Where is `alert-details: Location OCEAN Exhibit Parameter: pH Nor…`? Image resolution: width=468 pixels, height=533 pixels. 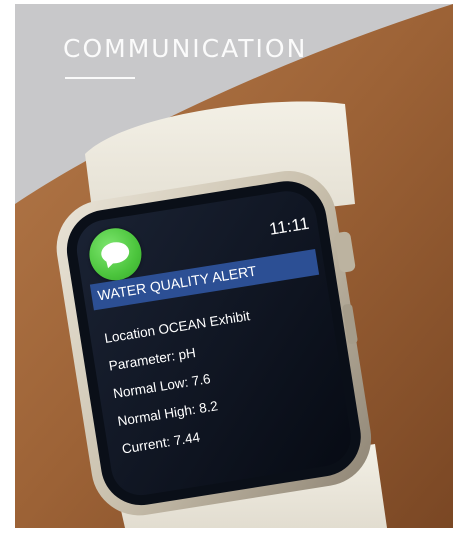
alert-details: Location OCEAN Exhibit Parameter: pH Nor… is located at coordinates (185, 382).